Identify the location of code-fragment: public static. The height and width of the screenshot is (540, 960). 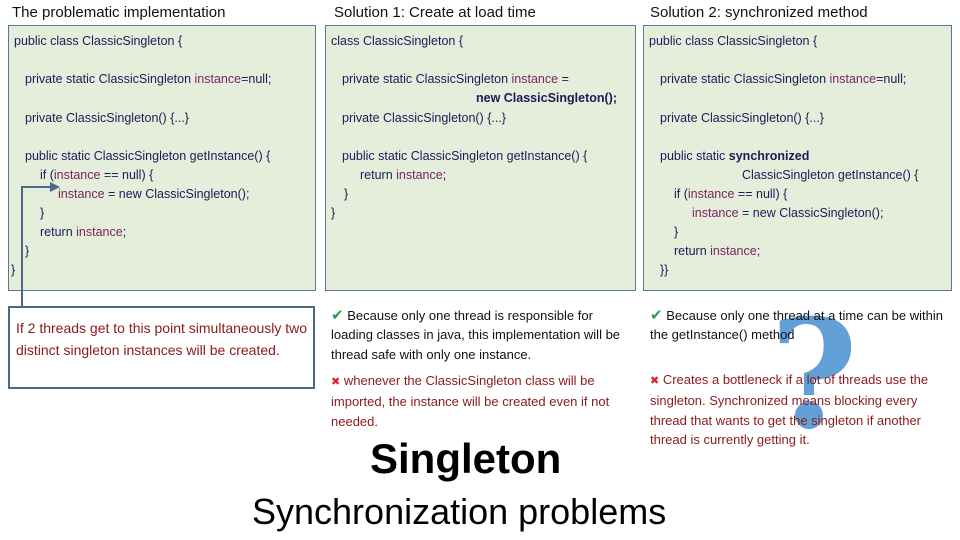
(694, 156).